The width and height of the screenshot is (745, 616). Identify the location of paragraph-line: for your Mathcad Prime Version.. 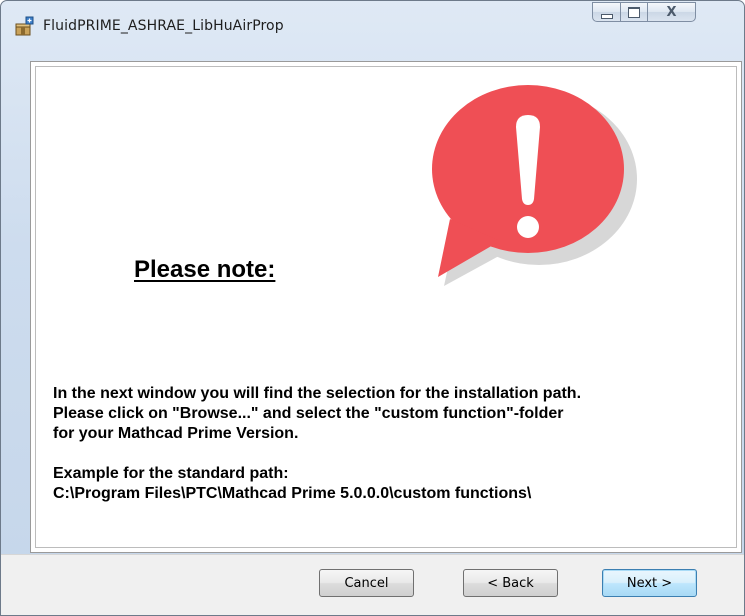
(176, 433).